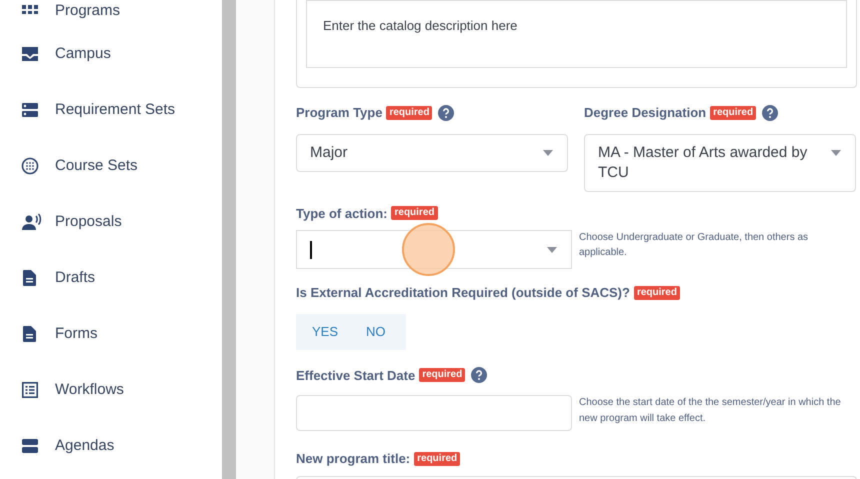 The height and width of the screenshot is (479, 860). What do you see at coordinates (30, 390) in the screenshot?
I see `list-icon` at bounding box center [30, 390].